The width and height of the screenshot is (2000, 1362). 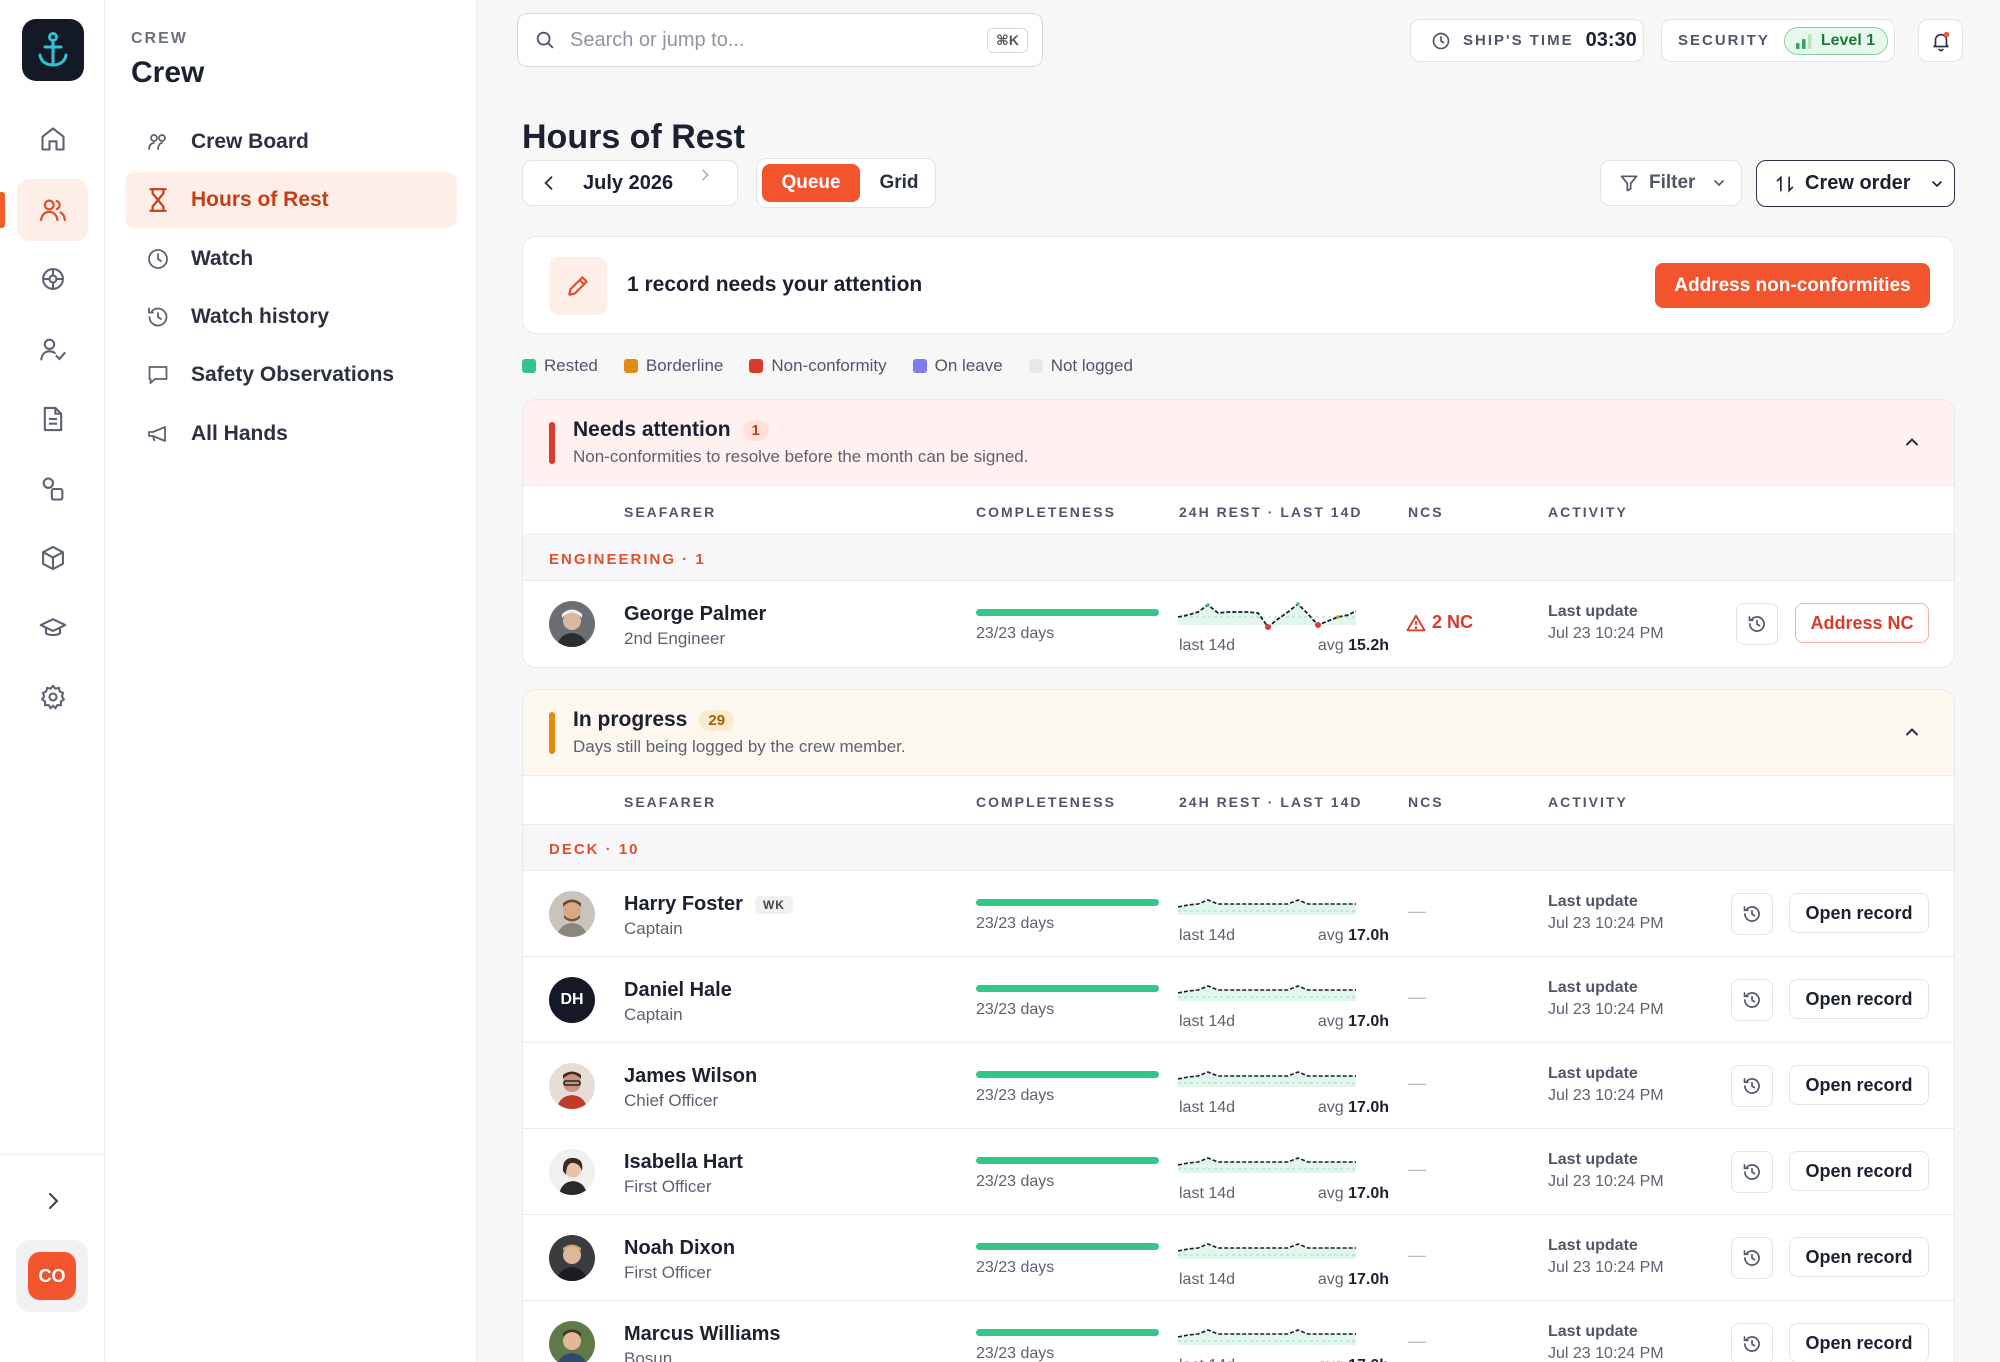 I want to click on rail-inventory-button, so click(x=52, y=558).